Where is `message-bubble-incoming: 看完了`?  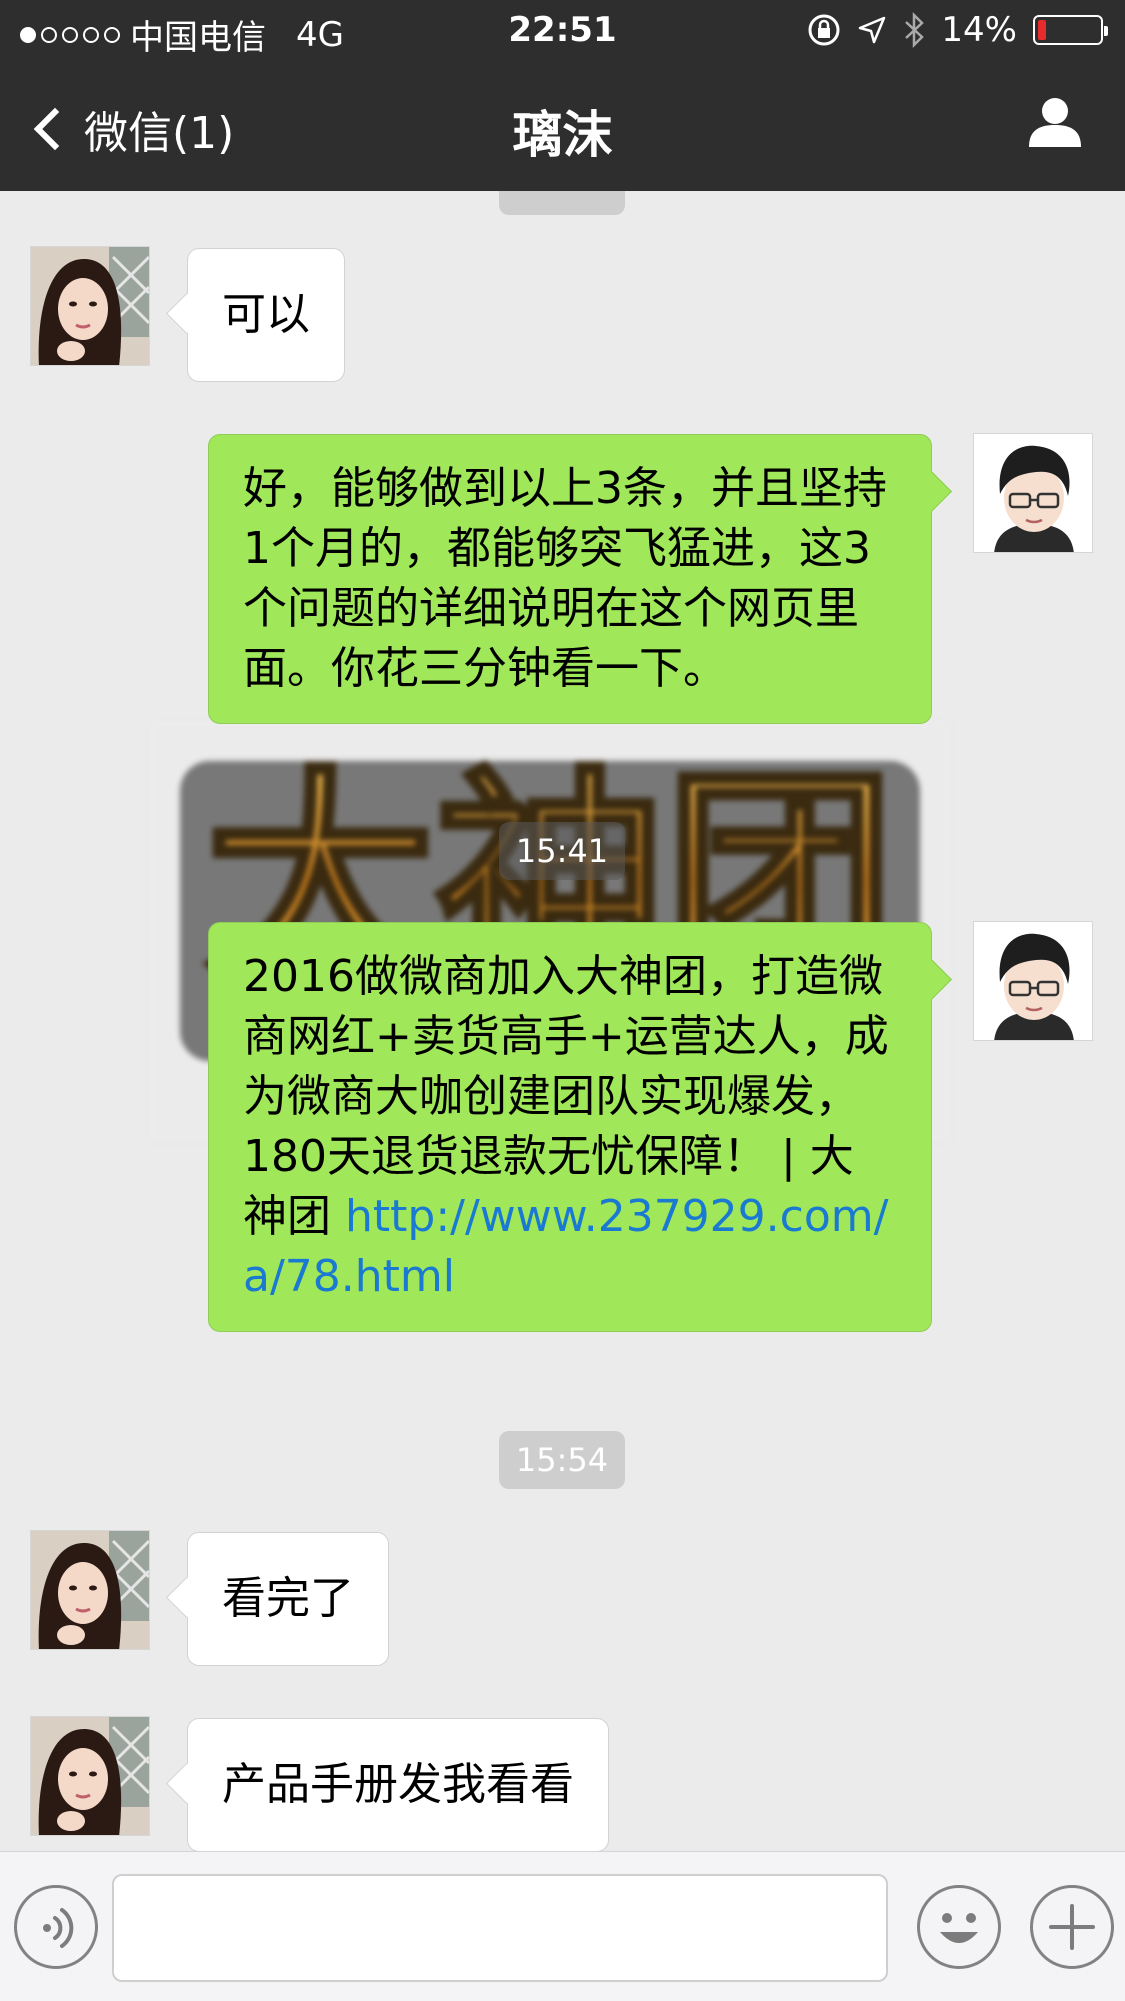 message-bubble-incoming: 看完了 is located at coordinates (288, 1599).